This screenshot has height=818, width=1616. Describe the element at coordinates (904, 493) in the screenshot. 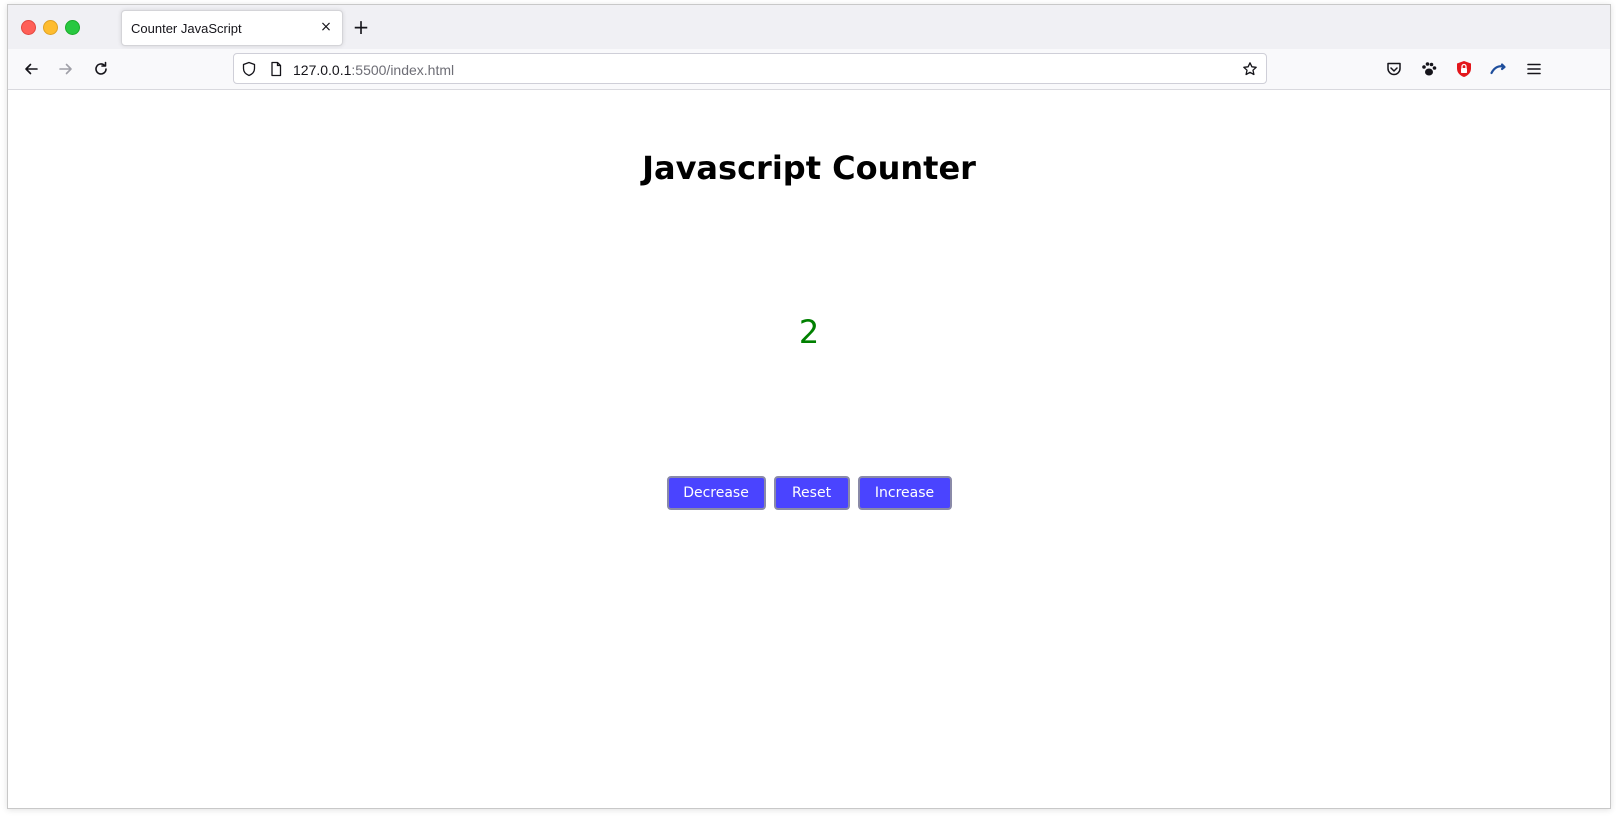

I see `increase-button: Increase` at that location.